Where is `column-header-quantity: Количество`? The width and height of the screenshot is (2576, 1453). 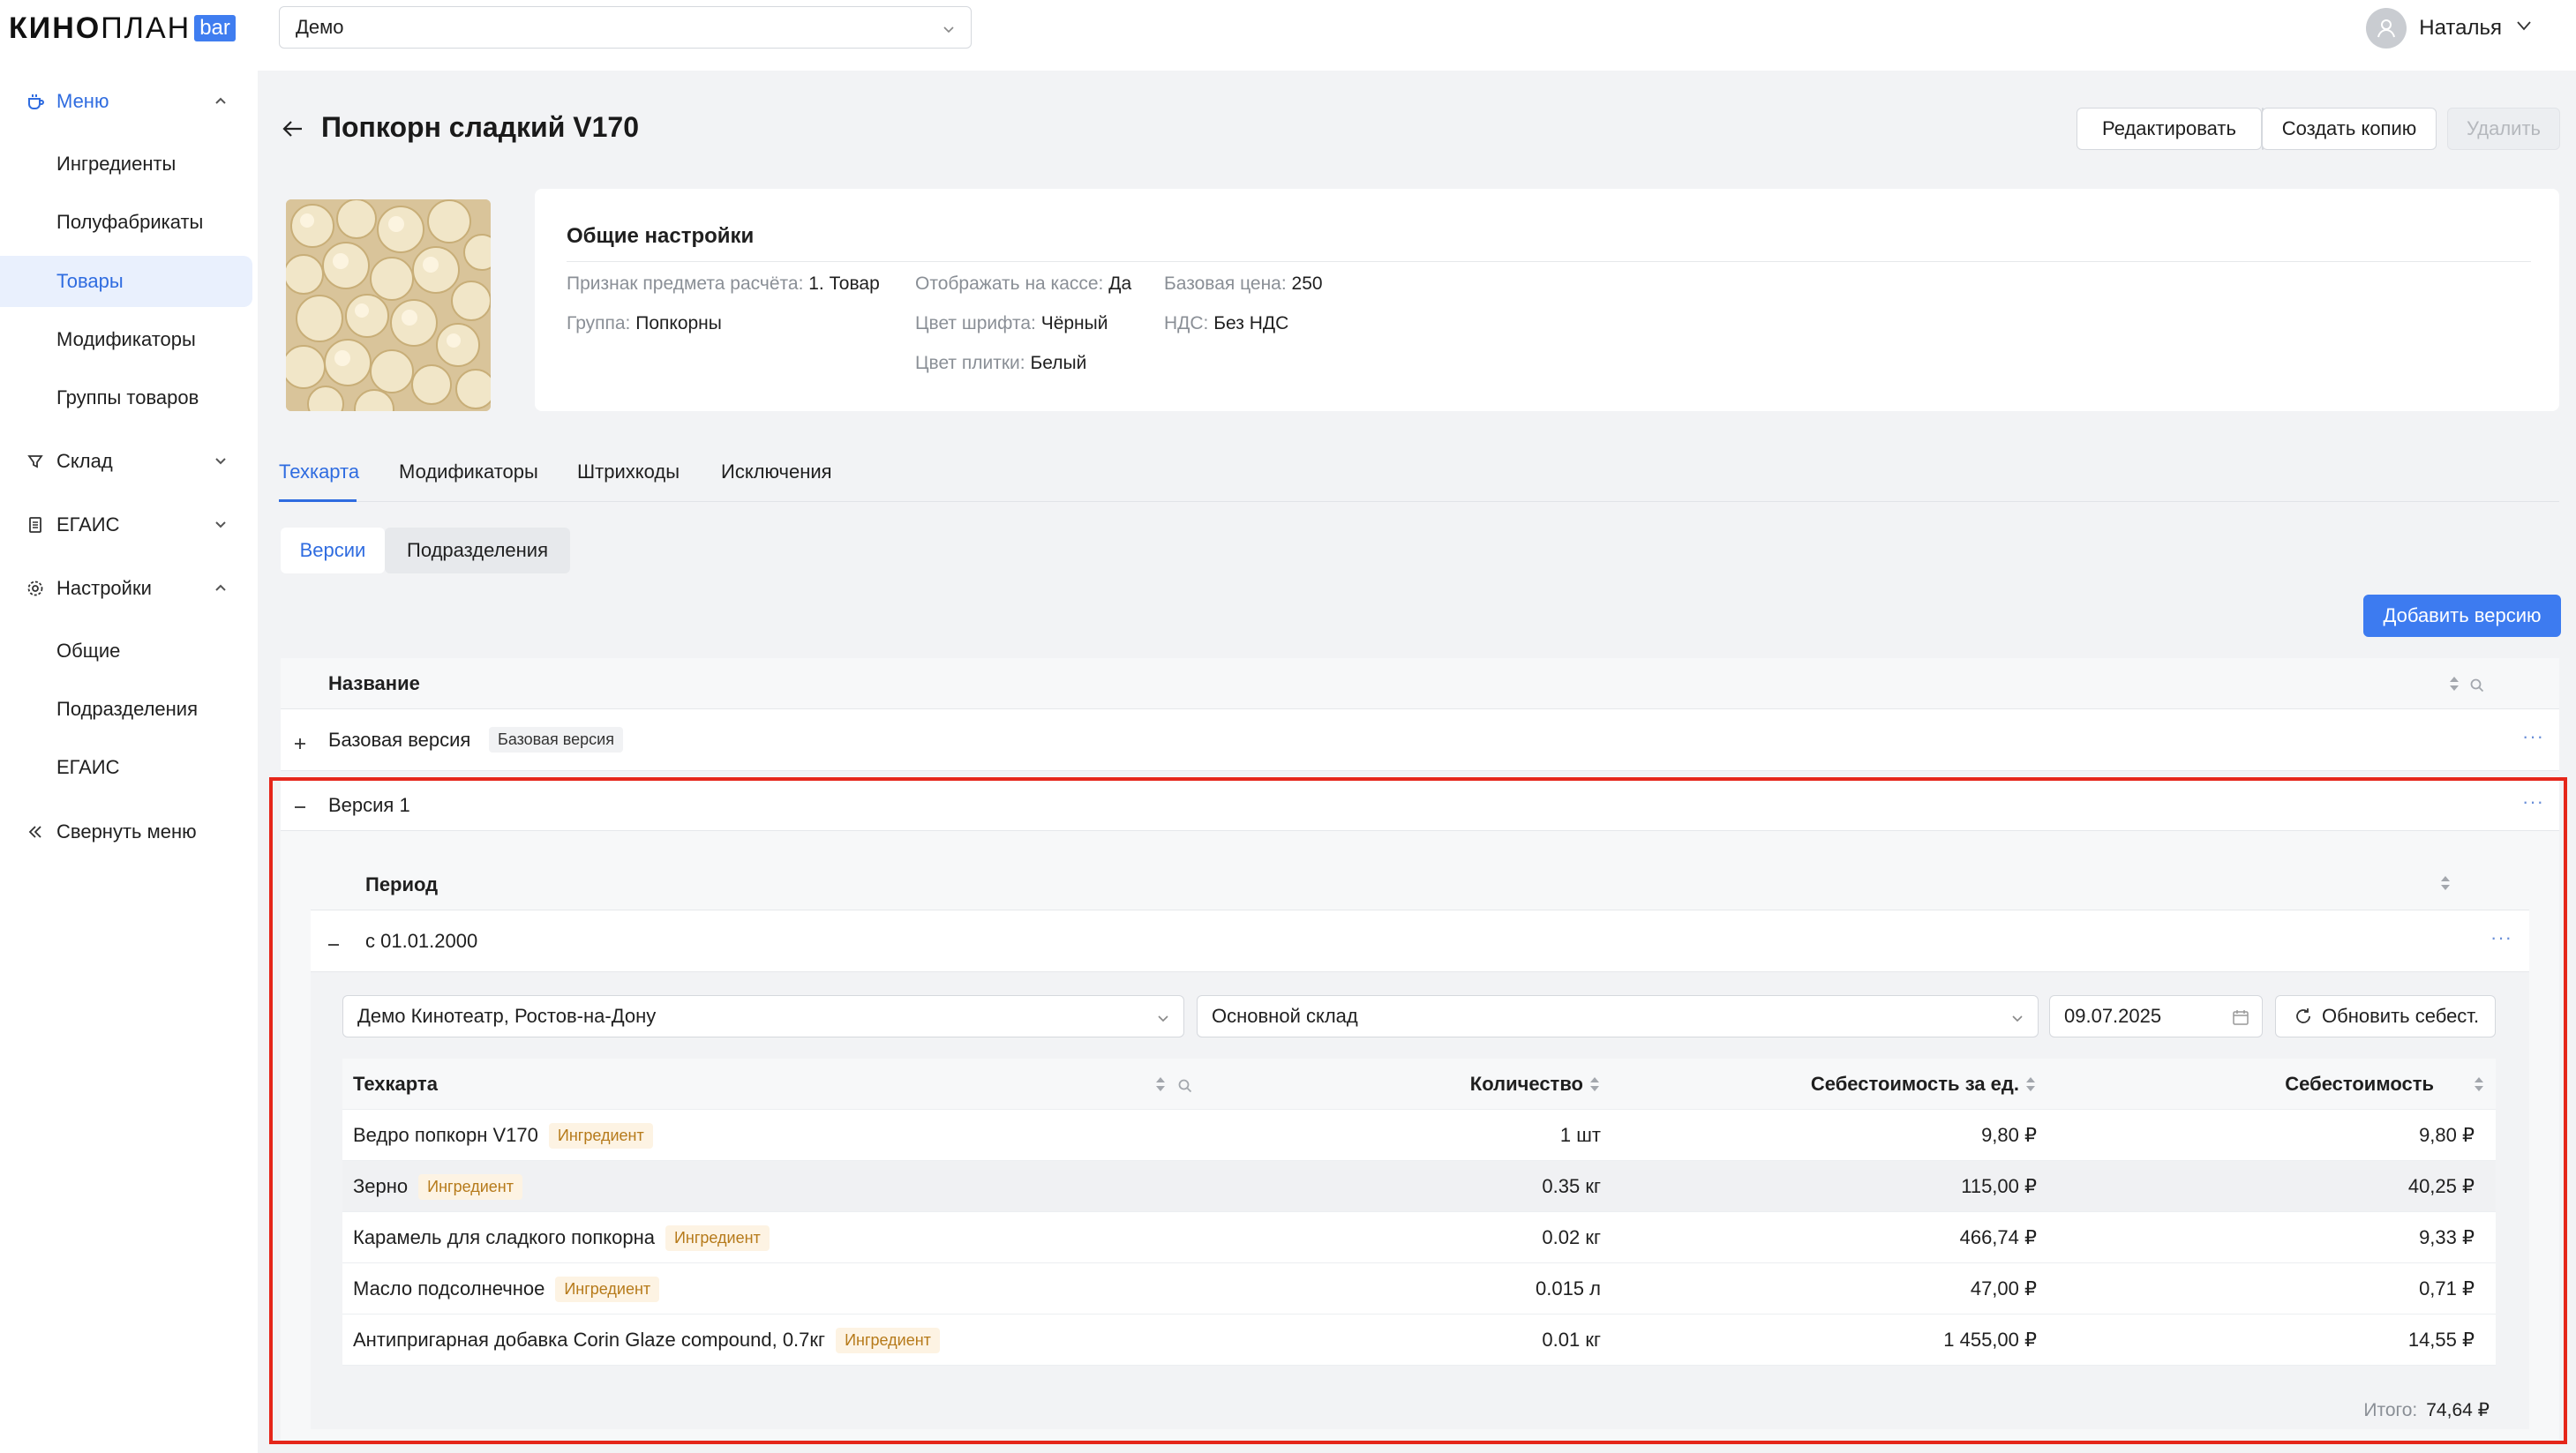
column-header-quantity: Количество is located at coordinates (1395, 1084).